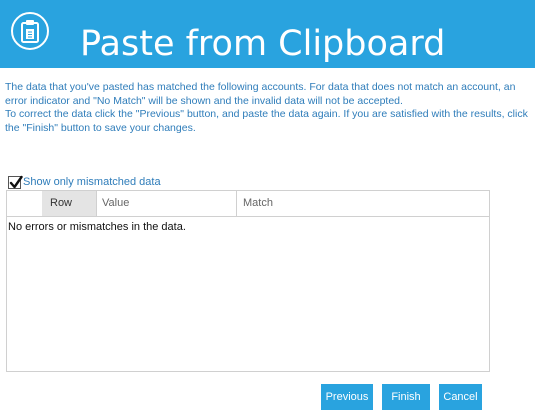  What do you see at coordinates (69, 203) in the screenshot?
I see `column-header-row: Row` at bounding box center [69, 203].